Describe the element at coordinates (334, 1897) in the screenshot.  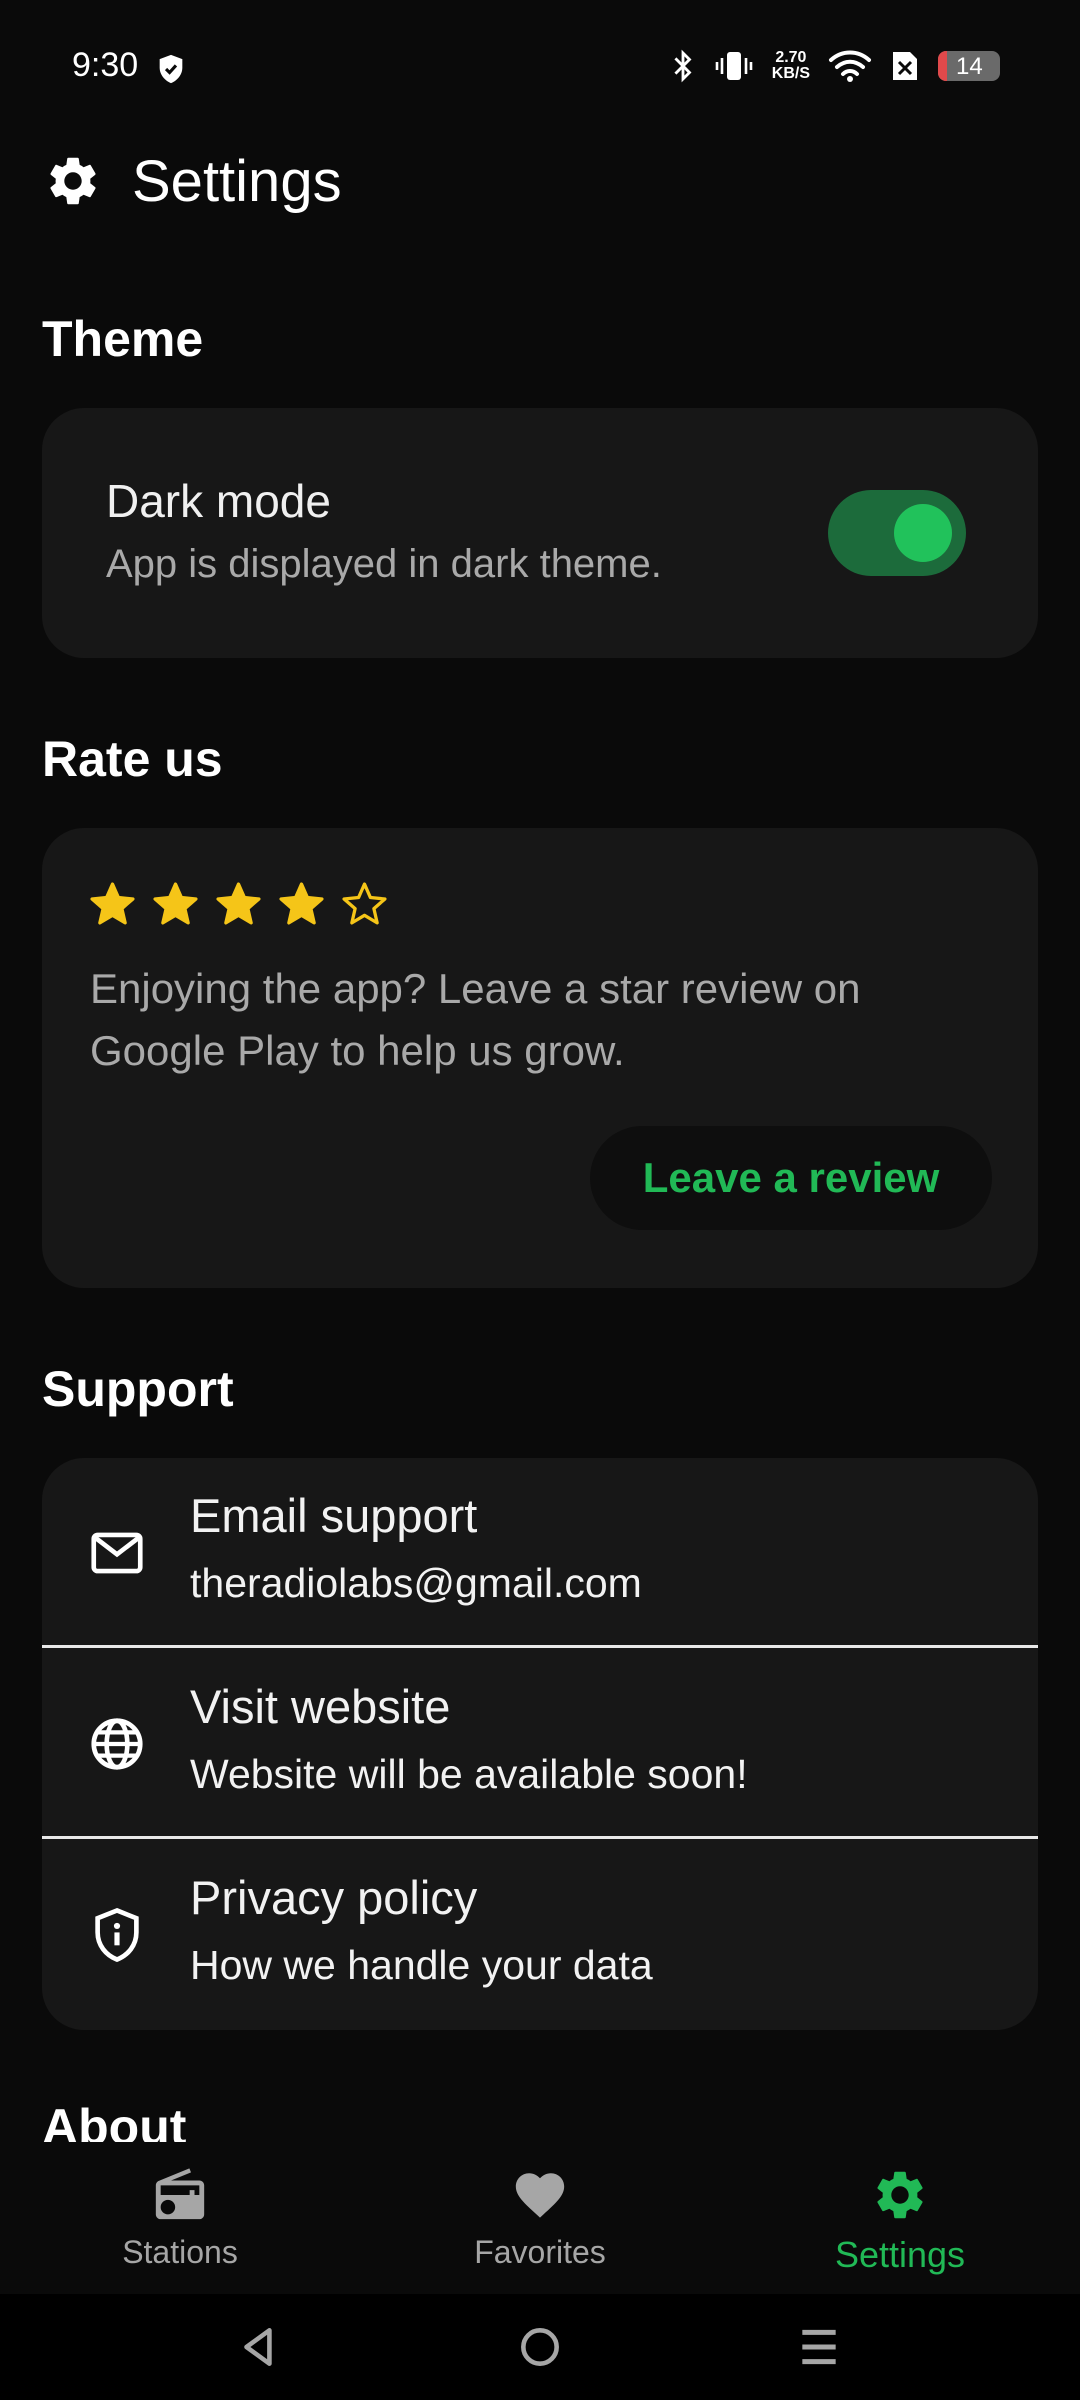
I see `privacy-policy-title: Privacy policy` at that location.